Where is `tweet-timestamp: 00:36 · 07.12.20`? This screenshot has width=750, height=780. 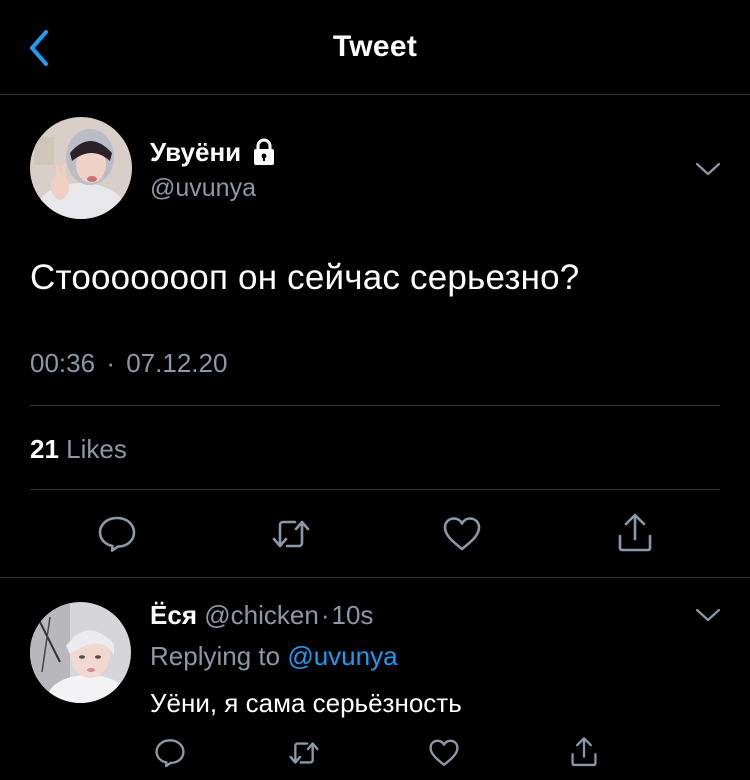
tweet-timestamp: 00:36 · 07.12.20 is located at coordinates (128, 363).